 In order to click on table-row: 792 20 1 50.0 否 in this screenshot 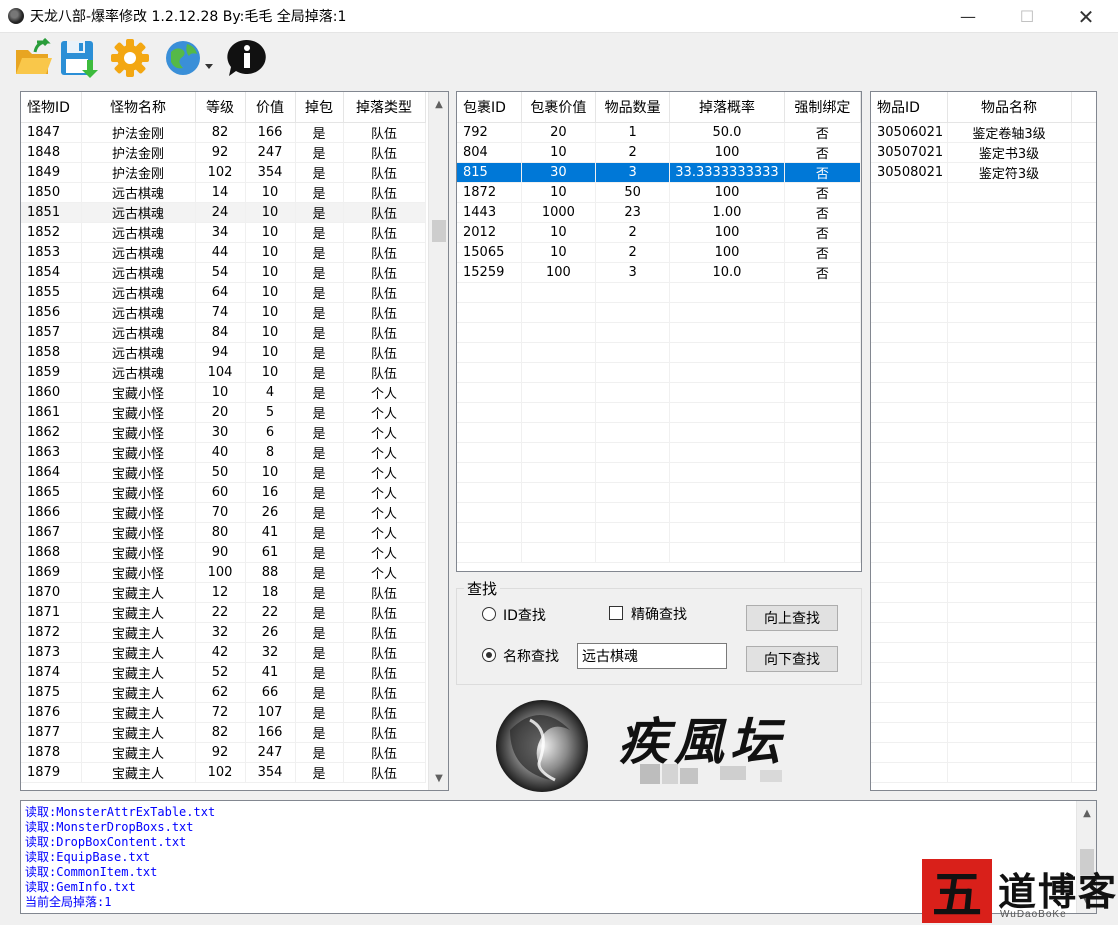, I will do `click(659, 132)`.